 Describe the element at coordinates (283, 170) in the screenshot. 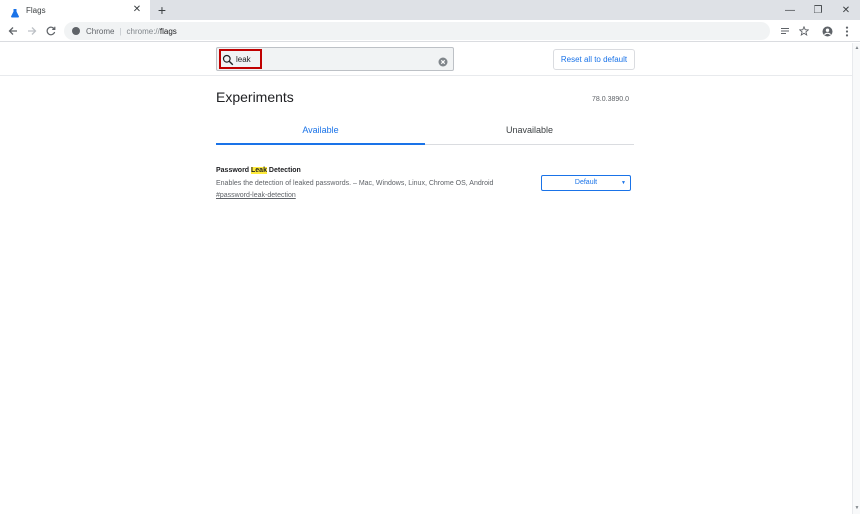

I see `flag-name-suffix: Detection` at that location.